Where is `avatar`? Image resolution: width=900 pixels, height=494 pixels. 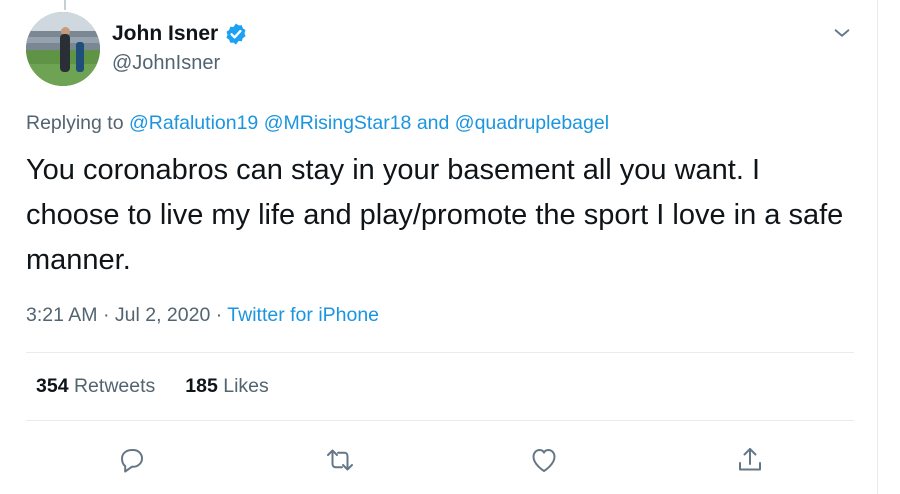 avatar is located at coordinates (63, 49).